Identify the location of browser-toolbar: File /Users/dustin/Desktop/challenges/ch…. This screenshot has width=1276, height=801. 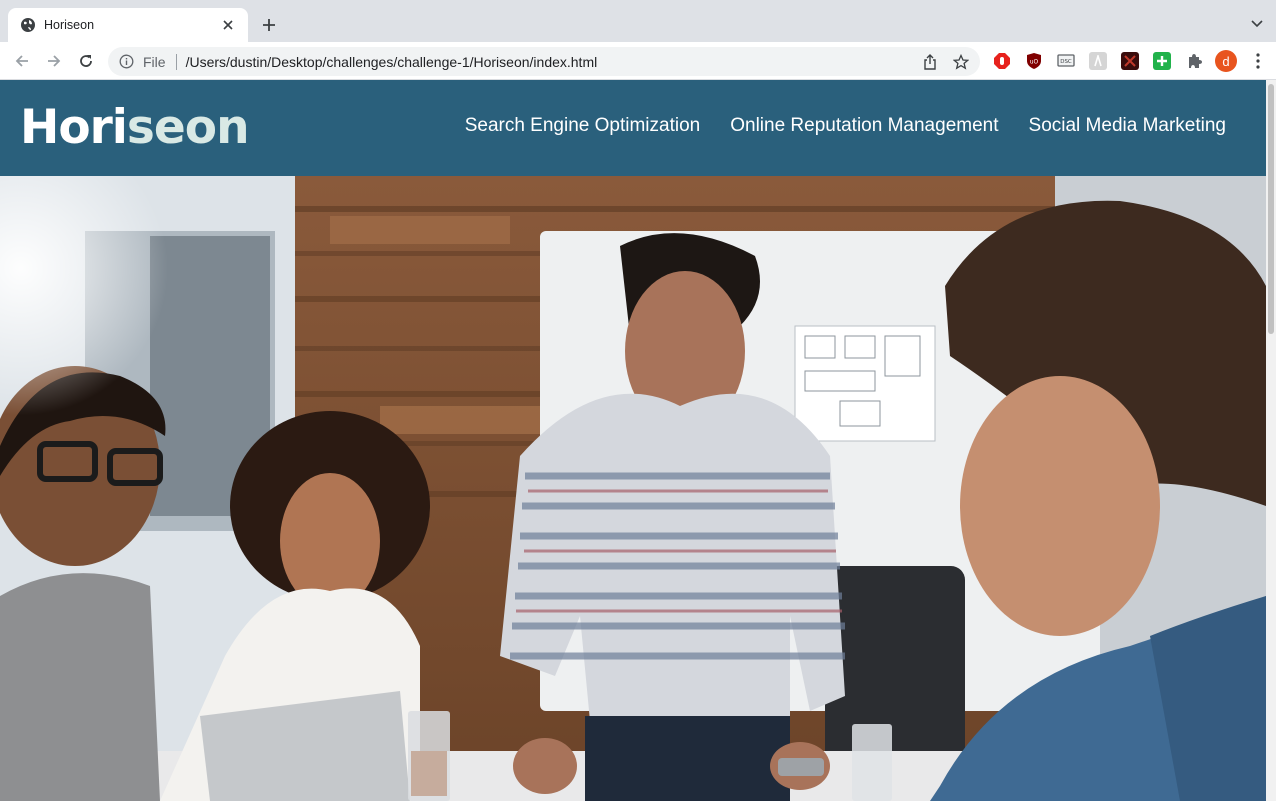
(638, 61).